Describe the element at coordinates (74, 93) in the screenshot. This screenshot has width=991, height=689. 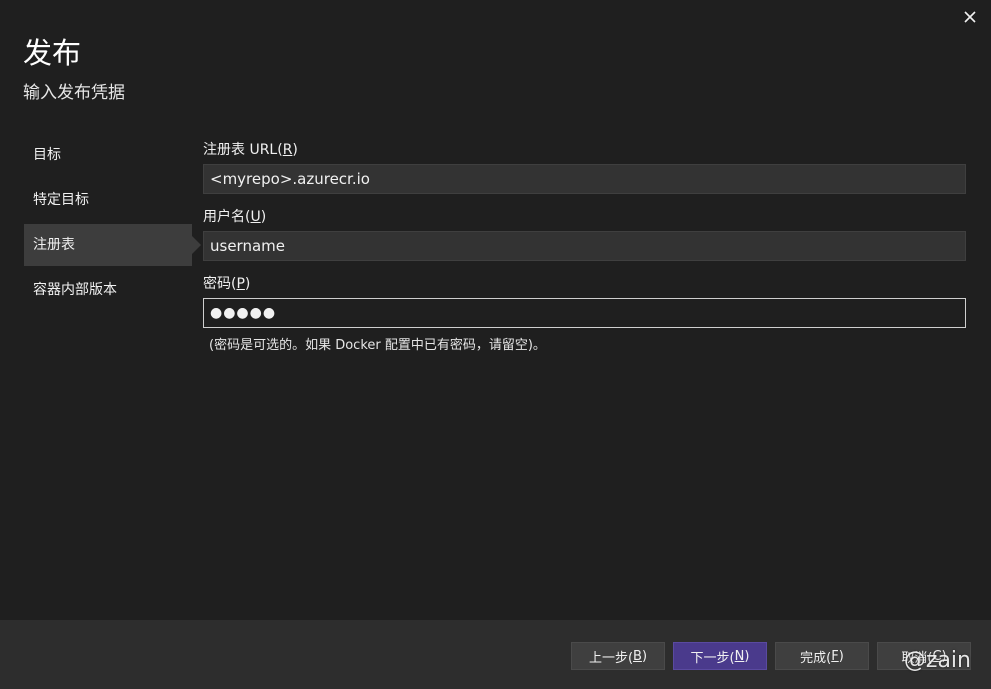
I see `dialog-subtitle: 输入发布凭据` at that location.